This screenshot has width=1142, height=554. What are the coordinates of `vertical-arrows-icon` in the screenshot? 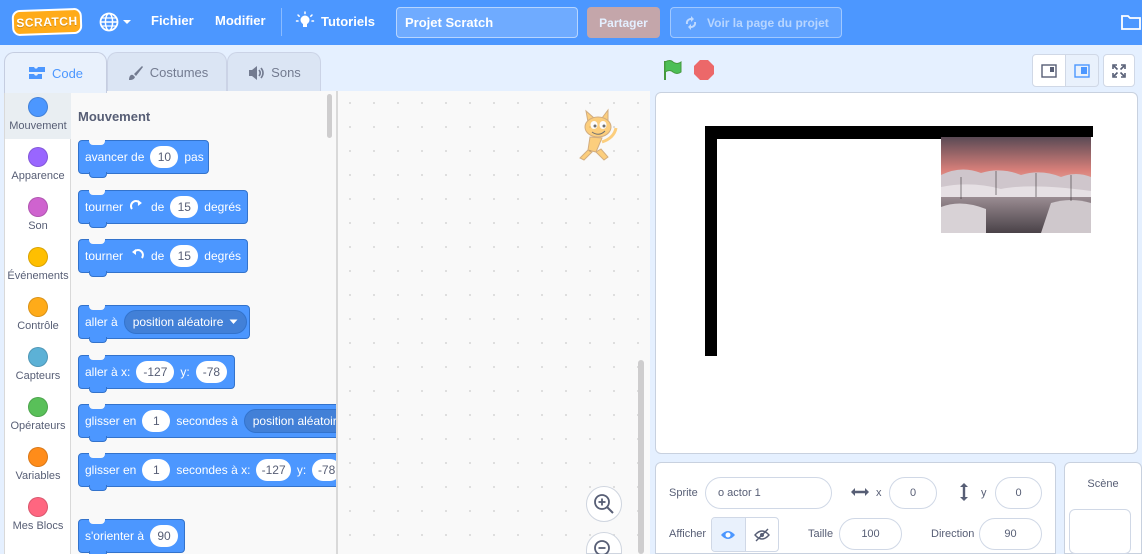 It's located at (964, 492).